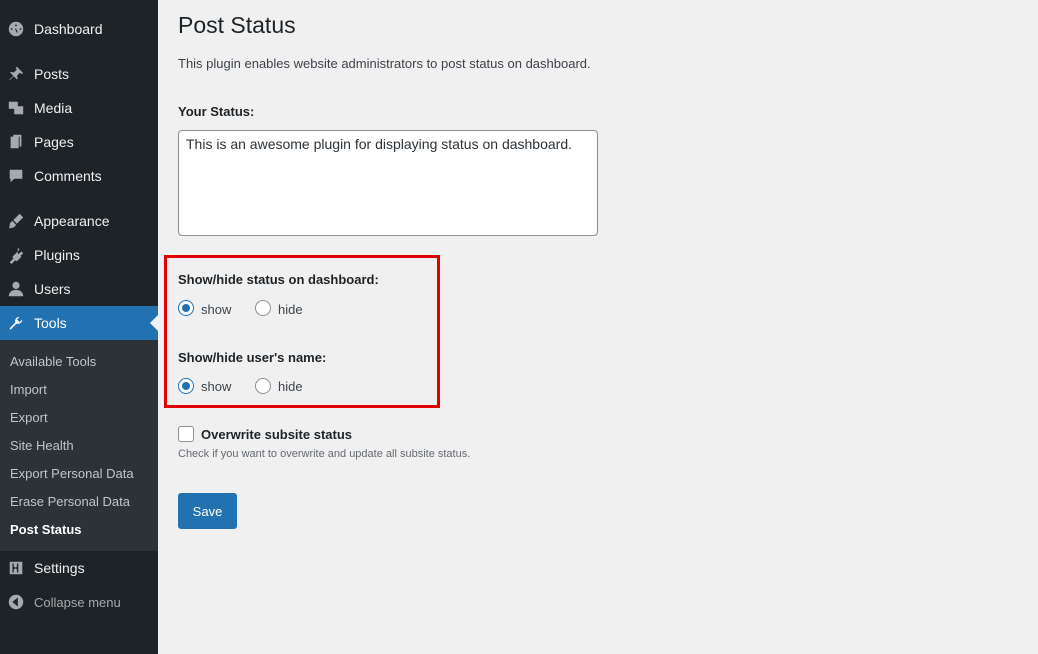  What do you see at coordinates (16, 602) in the screenshot?
I see `collapse-arrow-icon` at bounding box center [16, 602].